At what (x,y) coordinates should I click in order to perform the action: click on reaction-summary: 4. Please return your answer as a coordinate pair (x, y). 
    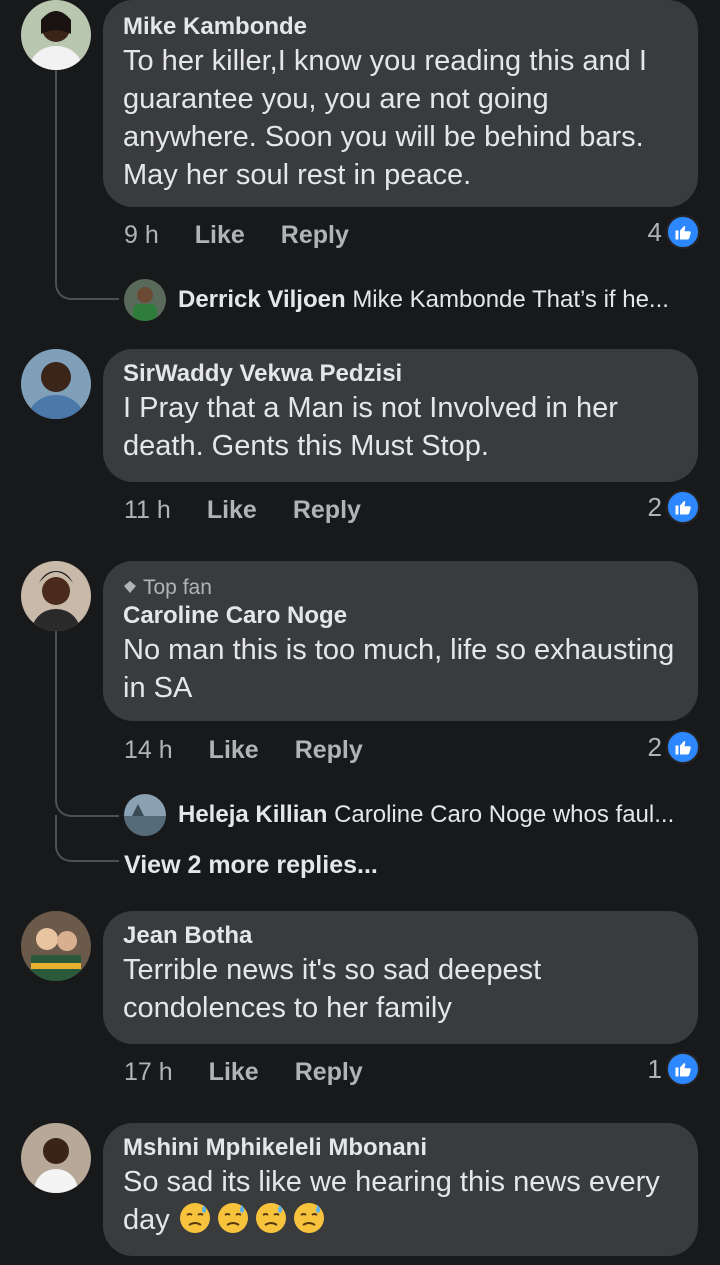
    Looking at the image, I should click on (674, 232).